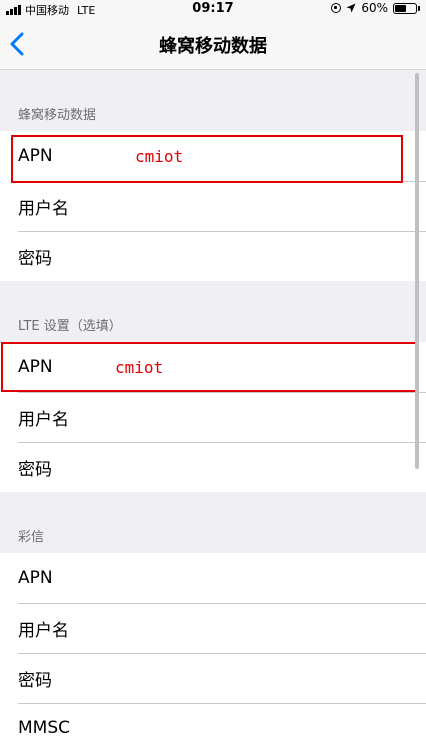 The height and width of the screenshot is (753, 426). I want to click on status-bar-right: 60%, so click(375, 8).